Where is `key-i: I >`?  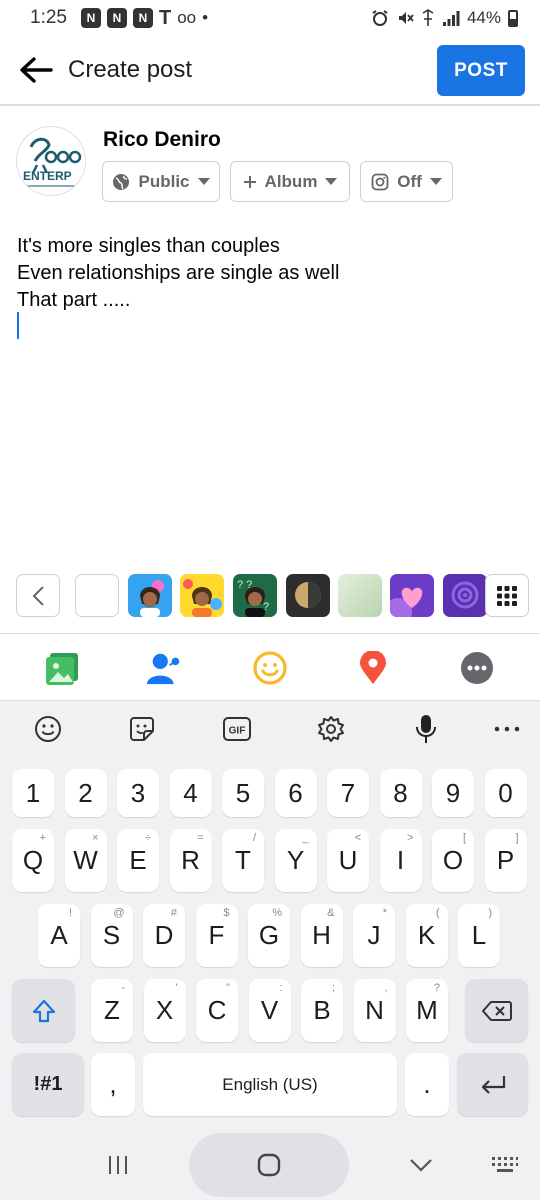 key-i: I > is located at coordinates (400, 860).